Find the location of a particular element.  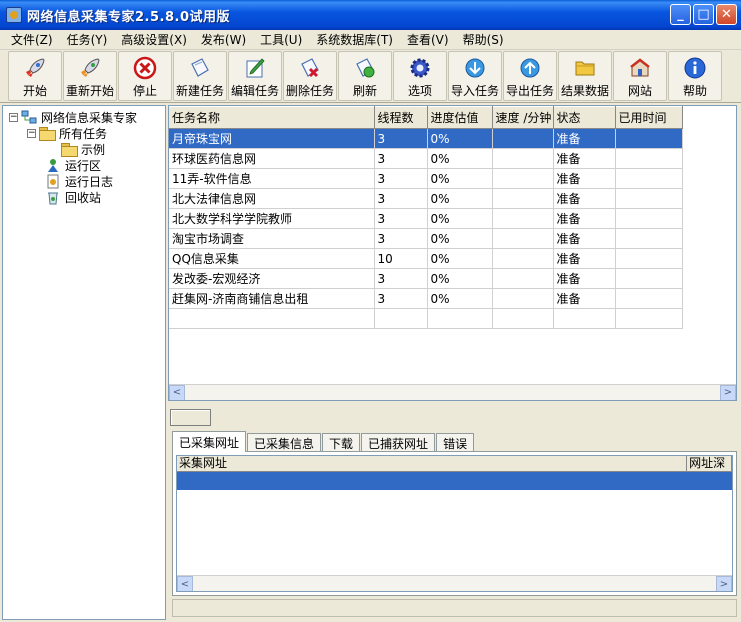

task-name-cell: 赶集网-济南商铺信息出租 is located at coordinates (272, 298).